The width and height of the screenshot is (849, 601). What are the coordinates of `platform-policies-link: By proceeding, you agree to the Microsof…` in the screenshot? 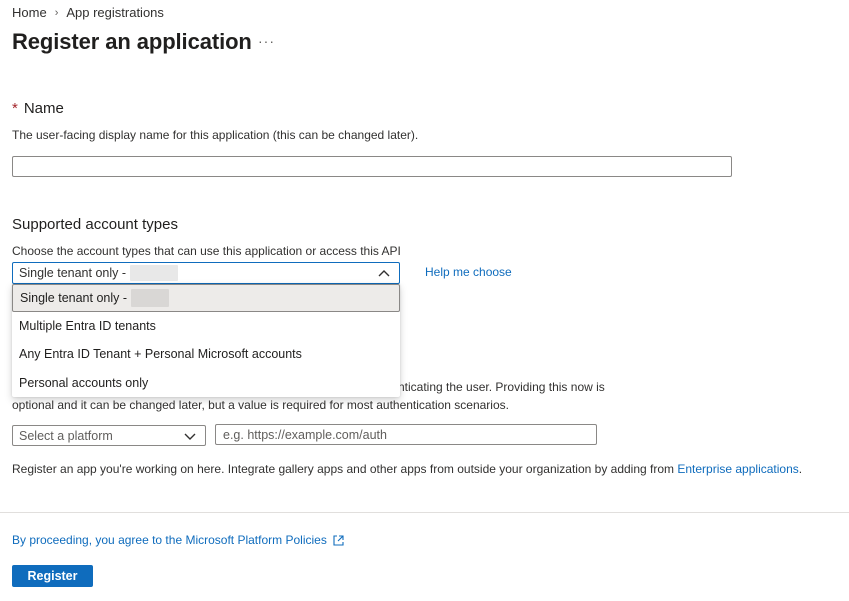 It's located at (178, 540).